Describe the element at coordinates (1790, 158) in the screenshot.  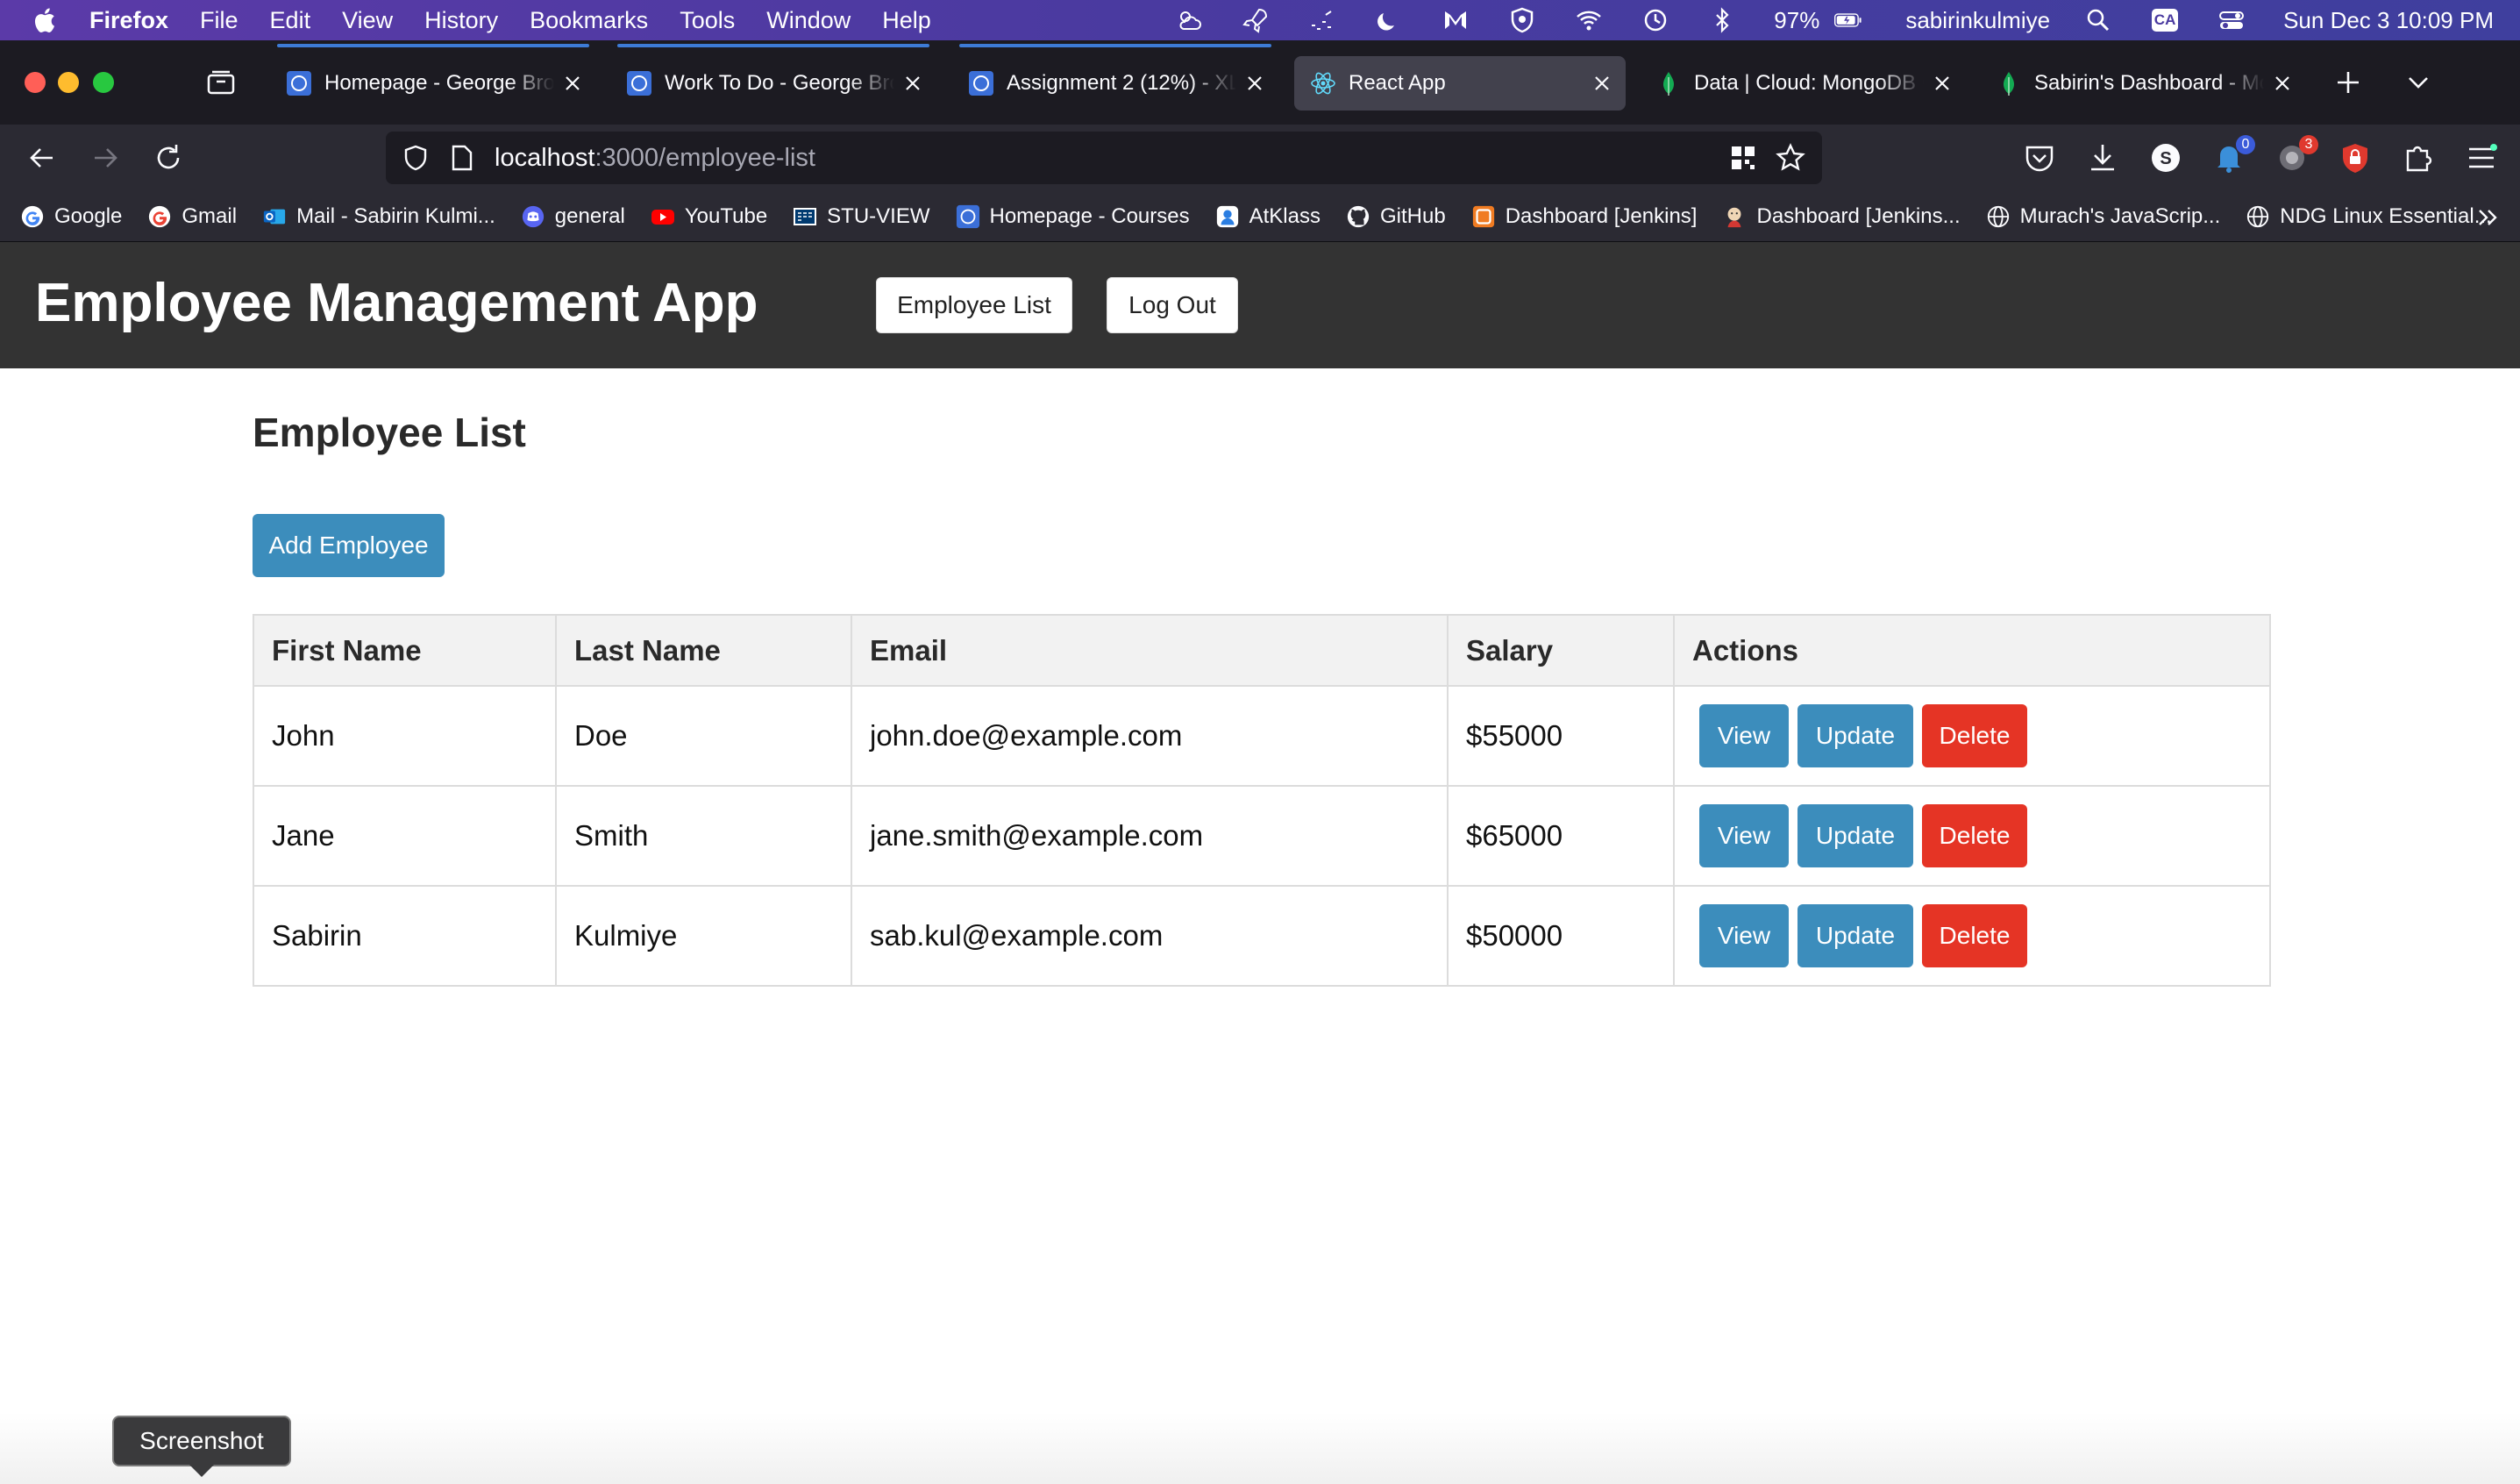
I see `bookmark-star-icon` at that location.